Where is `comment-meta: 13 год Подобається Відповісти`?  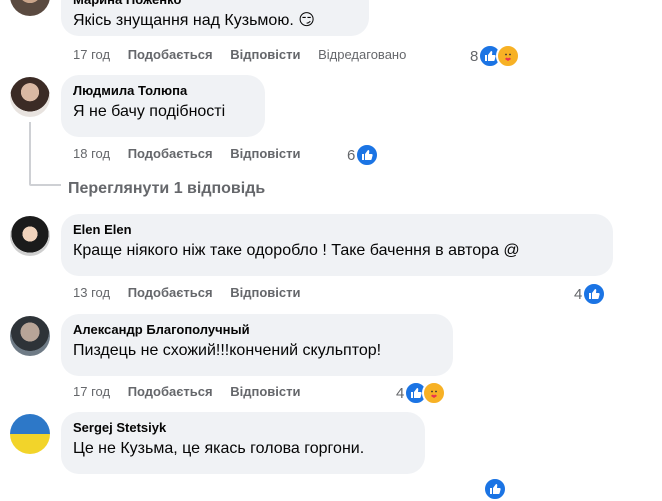
comment-meta: 13 год Подобається Відповісти is located at coordinates (193, 292).